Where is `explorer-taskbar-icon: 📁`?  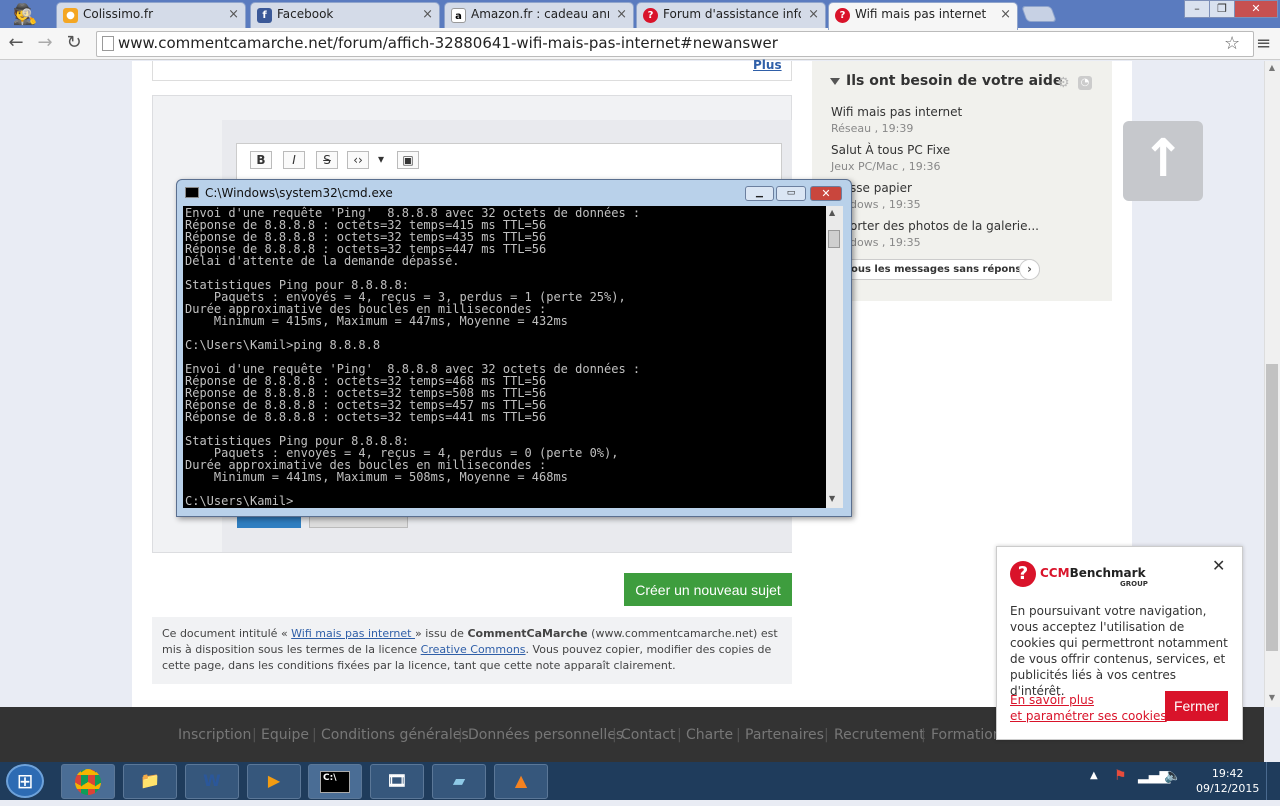 explorer-taskbar-icon: 📁 is located at coordinates (150, 781).